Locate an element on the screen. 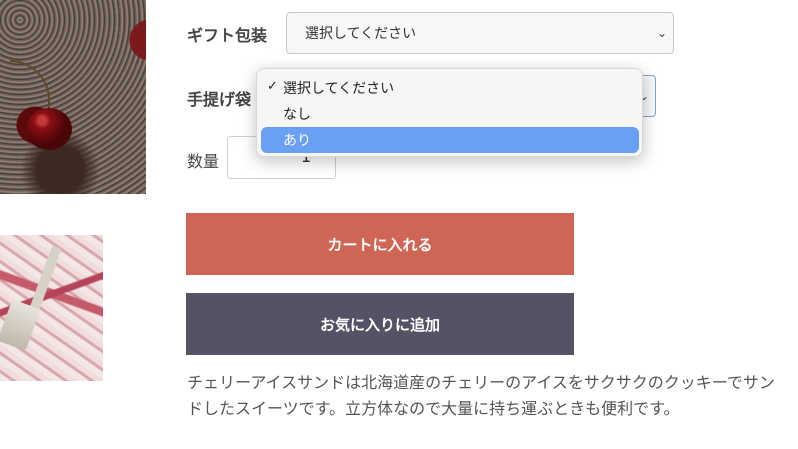 The height and width of the screenshot is (449, 798). gift-wrap-select: 選択してください ⌄ is located at coordinates (480, 33).